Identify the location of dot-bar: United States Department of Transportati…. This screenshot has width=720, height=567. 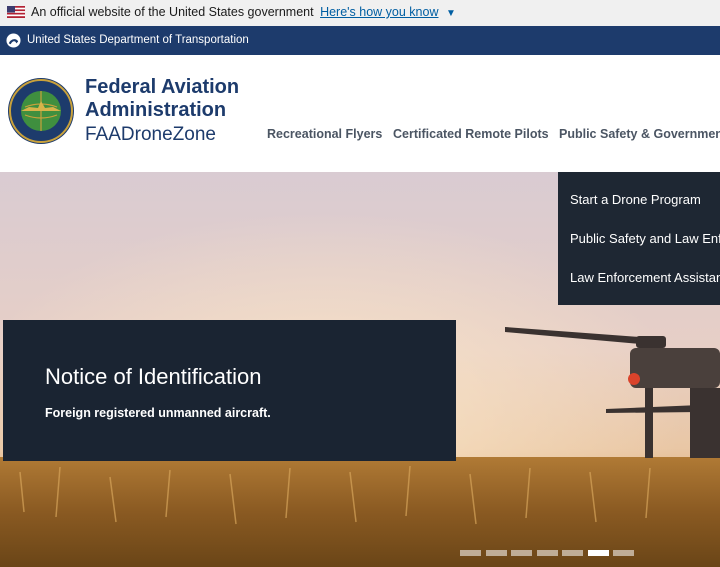
(360, 40).